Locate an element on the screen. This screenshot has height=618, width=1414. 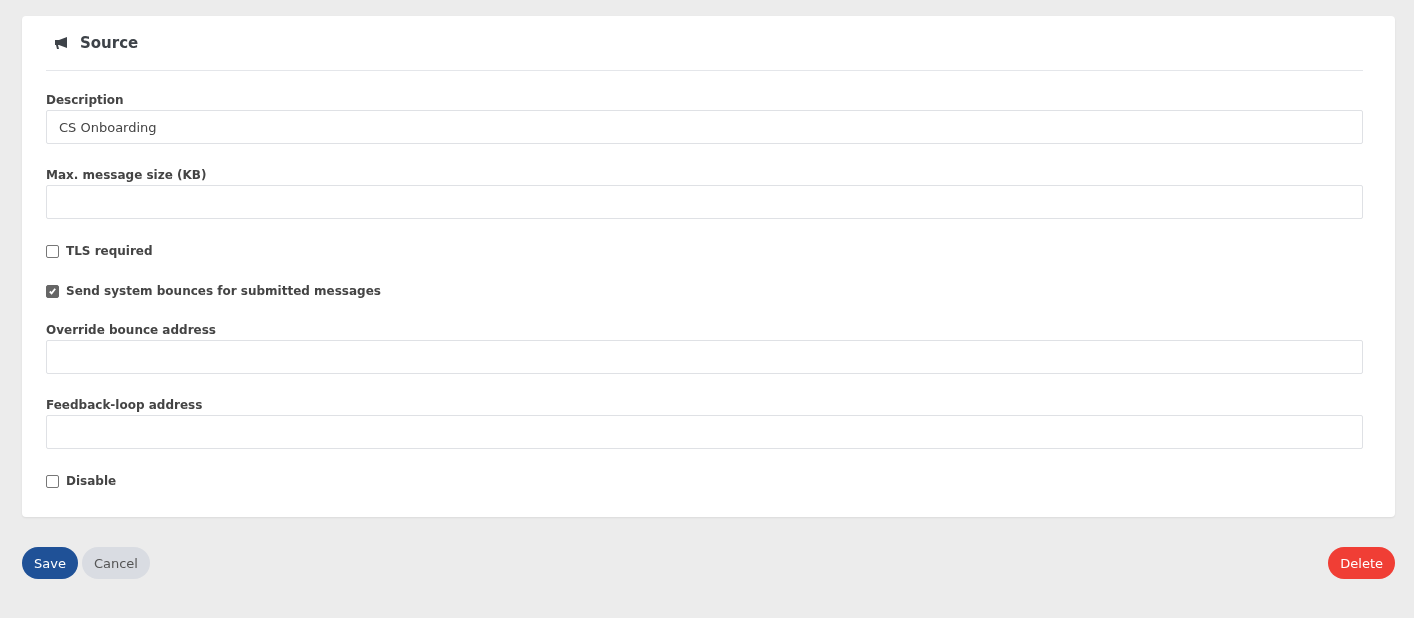
field-label: Max. message size (KB) is located at coordinates (127, 175).